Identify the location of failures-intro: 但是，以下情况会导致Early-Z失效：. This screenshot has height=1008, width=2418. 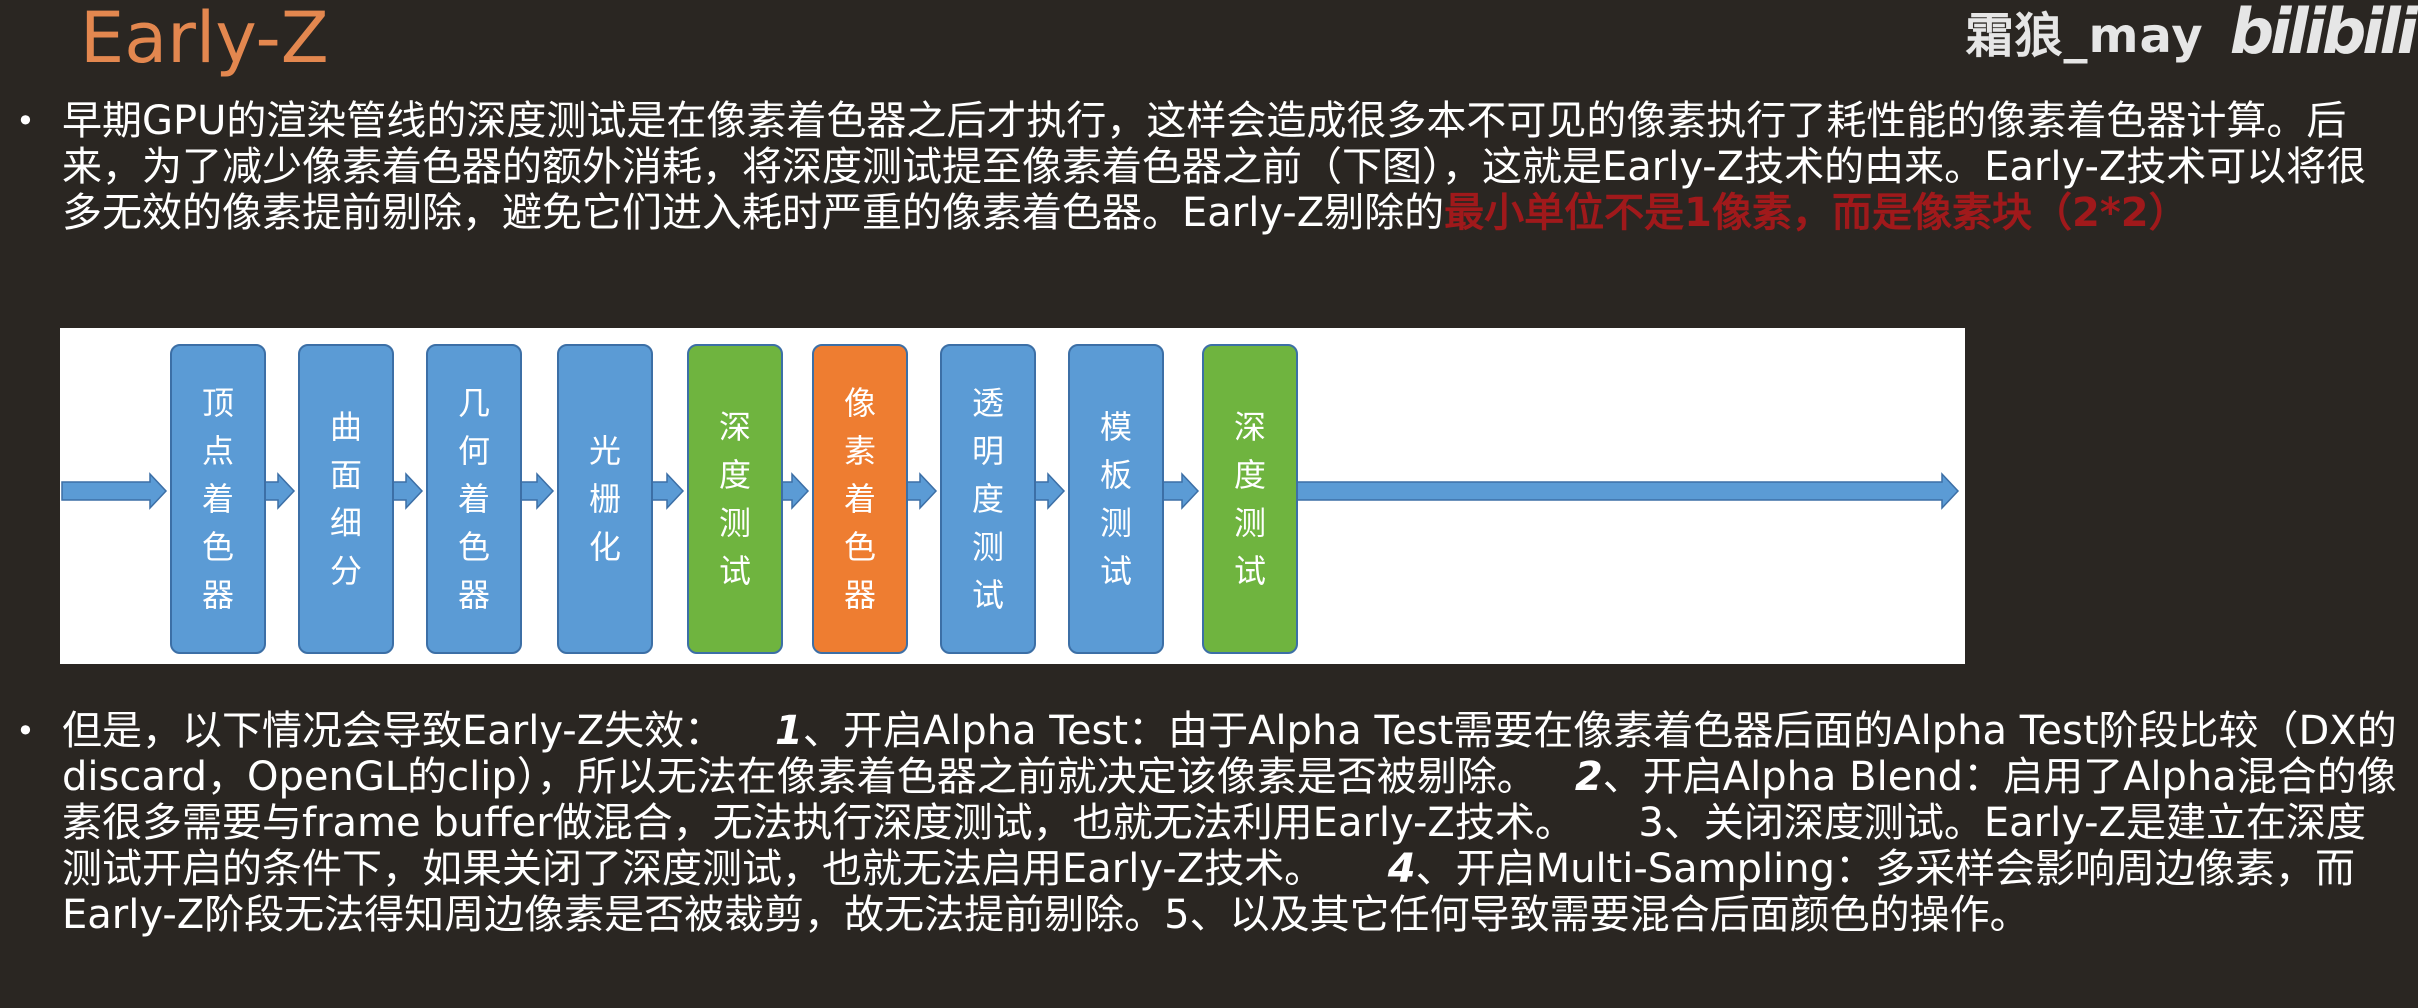
(393, 731).